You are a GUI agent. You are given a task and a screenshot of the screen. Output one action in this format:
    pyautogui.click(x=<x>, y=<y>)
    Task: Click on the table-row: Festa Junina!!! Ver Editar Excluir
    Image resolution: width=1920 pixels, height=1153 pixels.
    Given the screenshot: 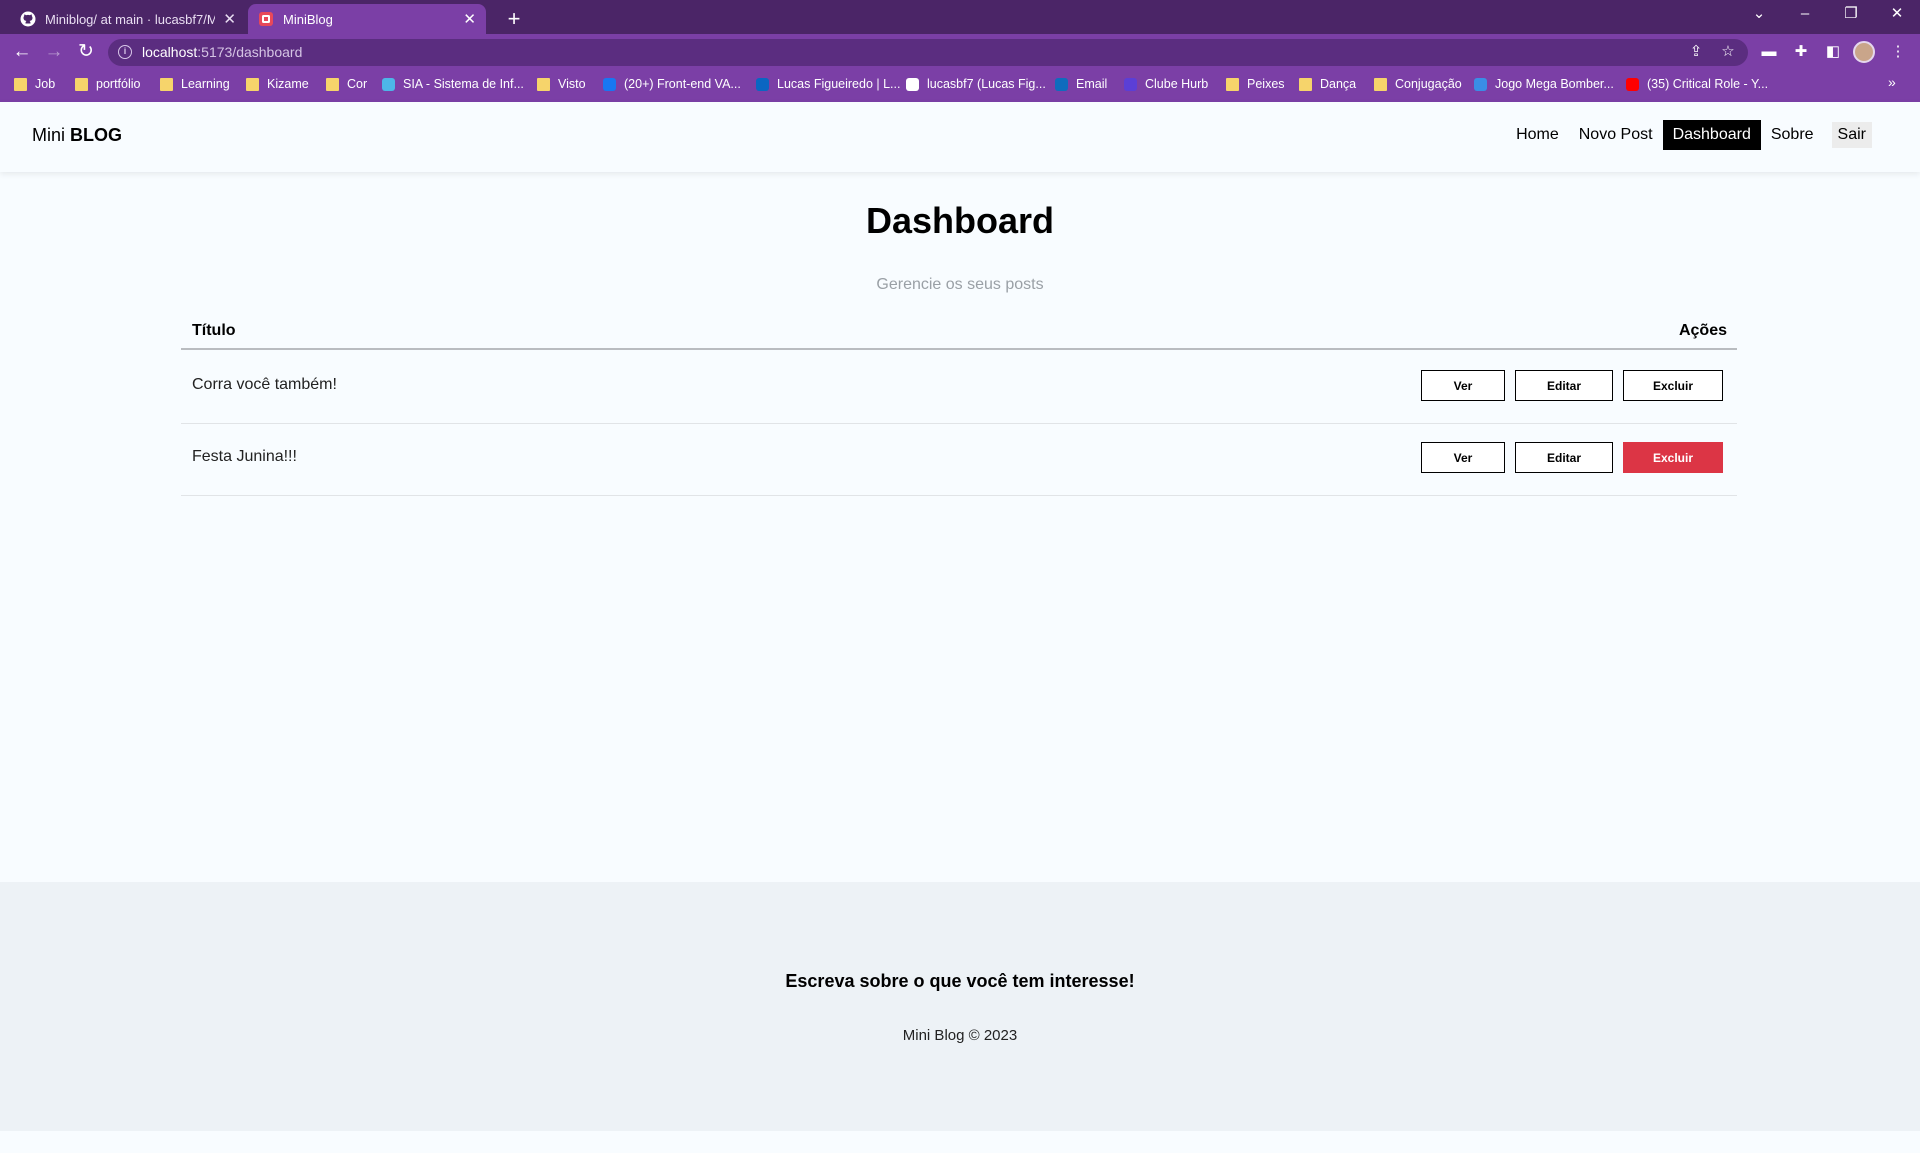 What is the action you would take?
    pyautogui.click(x=959, y=460)
    